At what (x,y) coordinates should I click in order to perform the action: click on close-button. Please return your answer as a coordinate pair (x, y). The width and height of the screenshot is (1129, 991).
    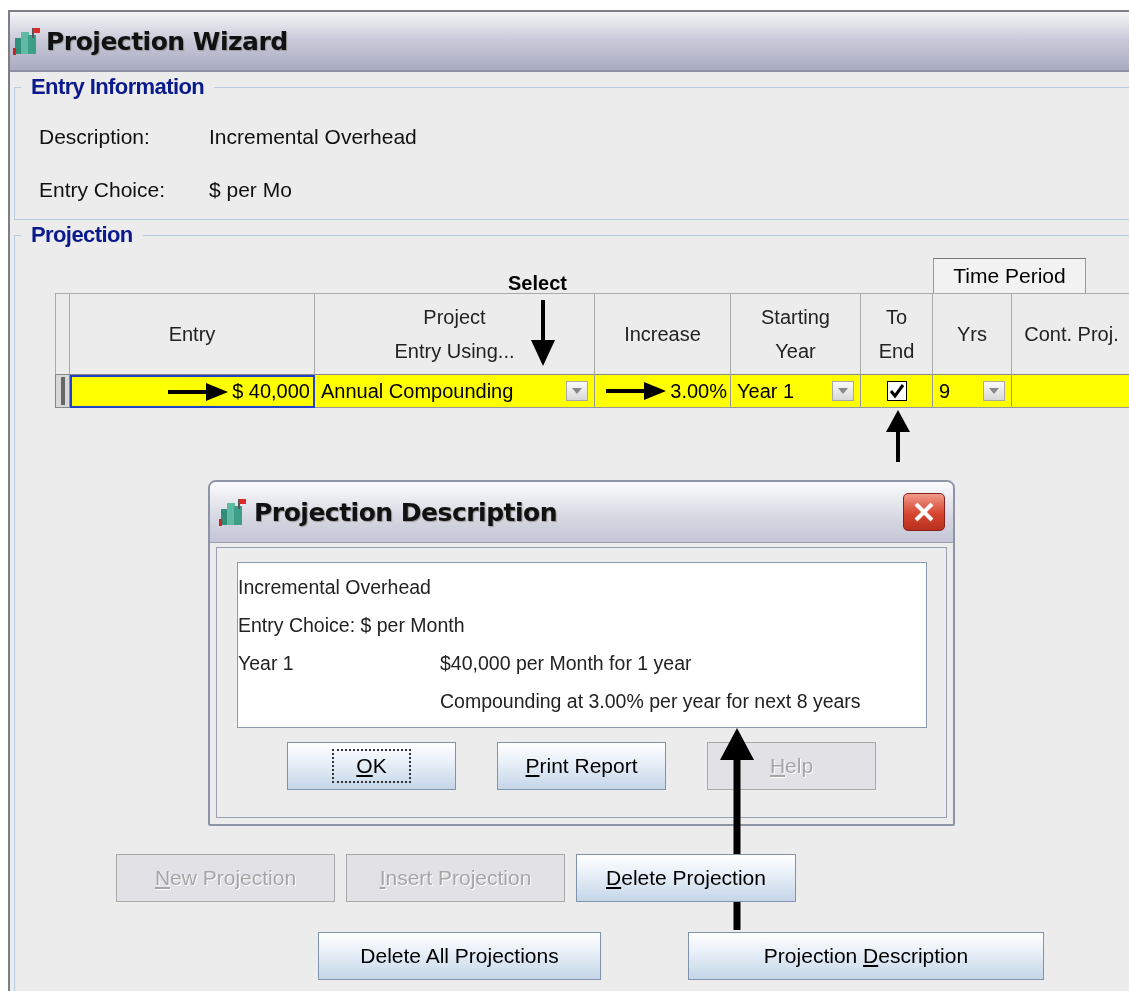
    Looking at the image, I should click on (924, 512).